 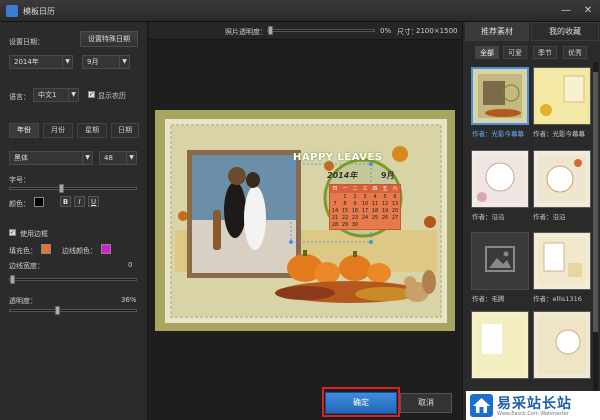 What do you see at coordinates (345, 204) in the screenshot?
I see `calendar-day: 8` at bounding box center [345, 204].